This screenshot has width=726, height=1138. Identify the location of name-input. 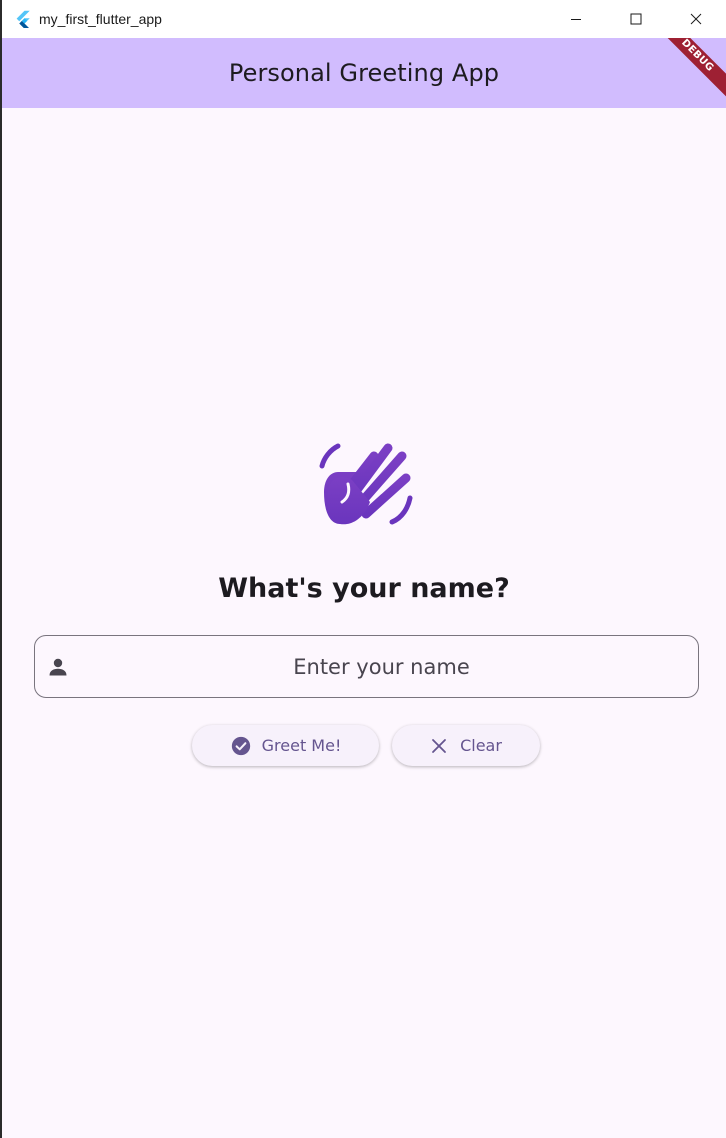
(366, 666).